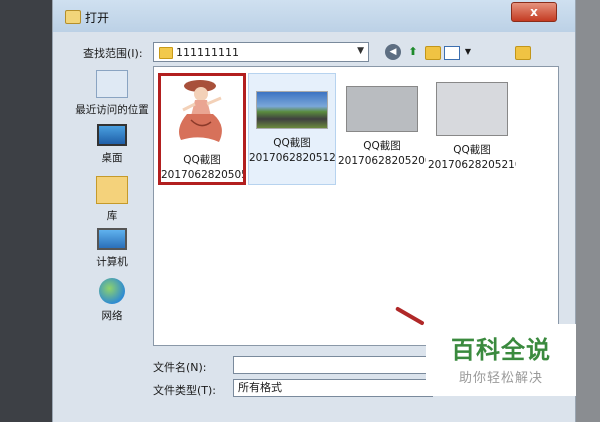 The image size is (600, 422). Describe the element at coordinates (534, 12) in the screenshot. I see `close-button: x` at that location.